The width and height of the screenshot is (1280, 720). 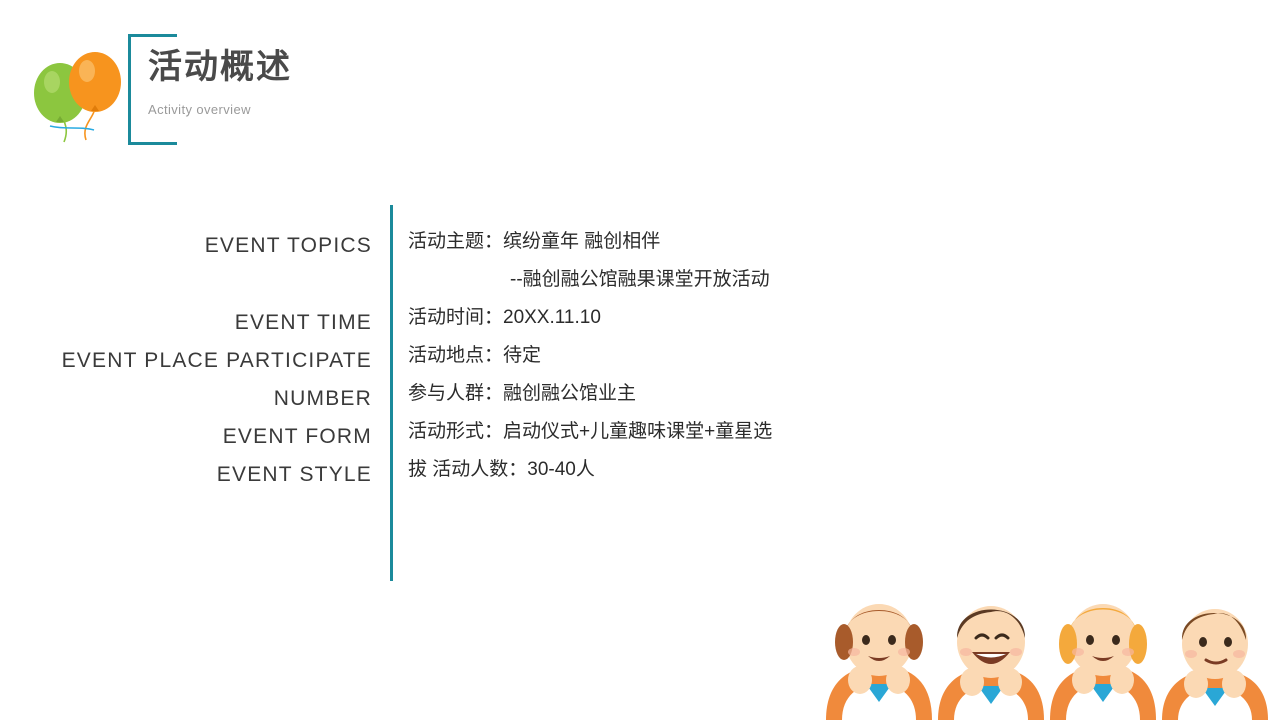 I want to click on detail-row: 参与人群：融创融公馆业主, so click(x=522, y=393).